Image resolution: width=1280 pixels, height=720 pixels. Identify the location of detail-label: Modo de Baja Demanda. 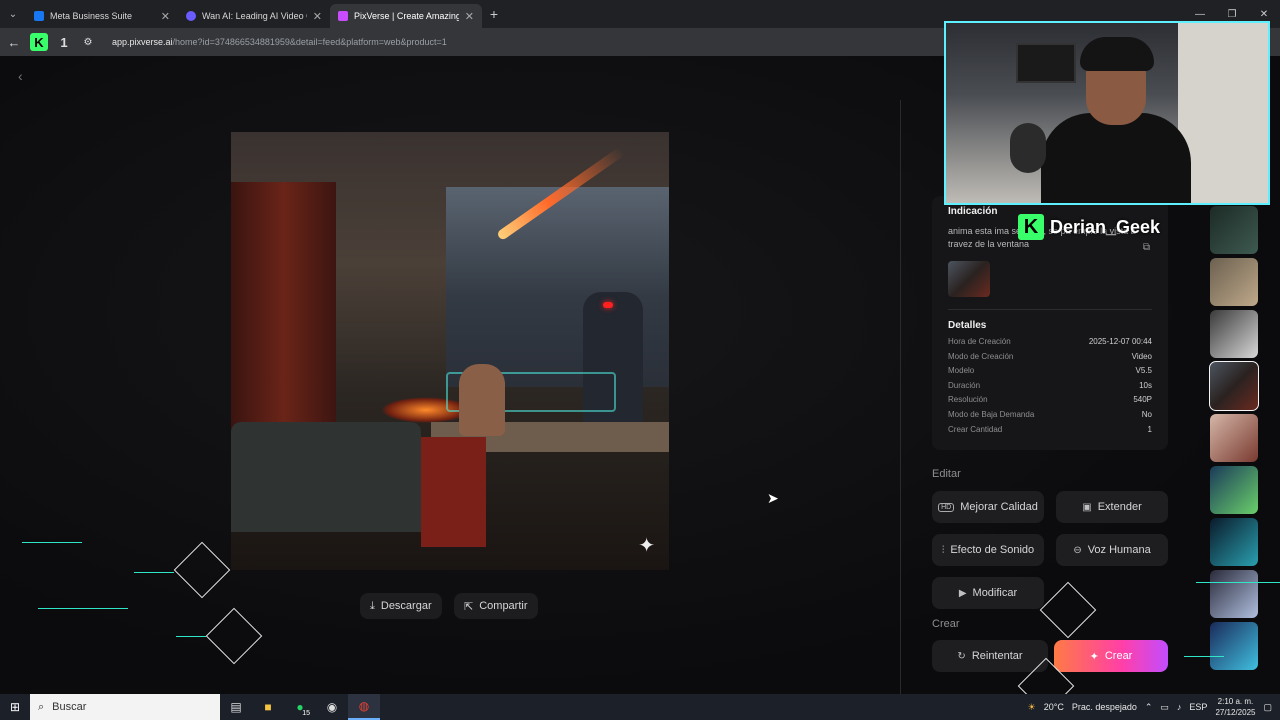
(991, 414).